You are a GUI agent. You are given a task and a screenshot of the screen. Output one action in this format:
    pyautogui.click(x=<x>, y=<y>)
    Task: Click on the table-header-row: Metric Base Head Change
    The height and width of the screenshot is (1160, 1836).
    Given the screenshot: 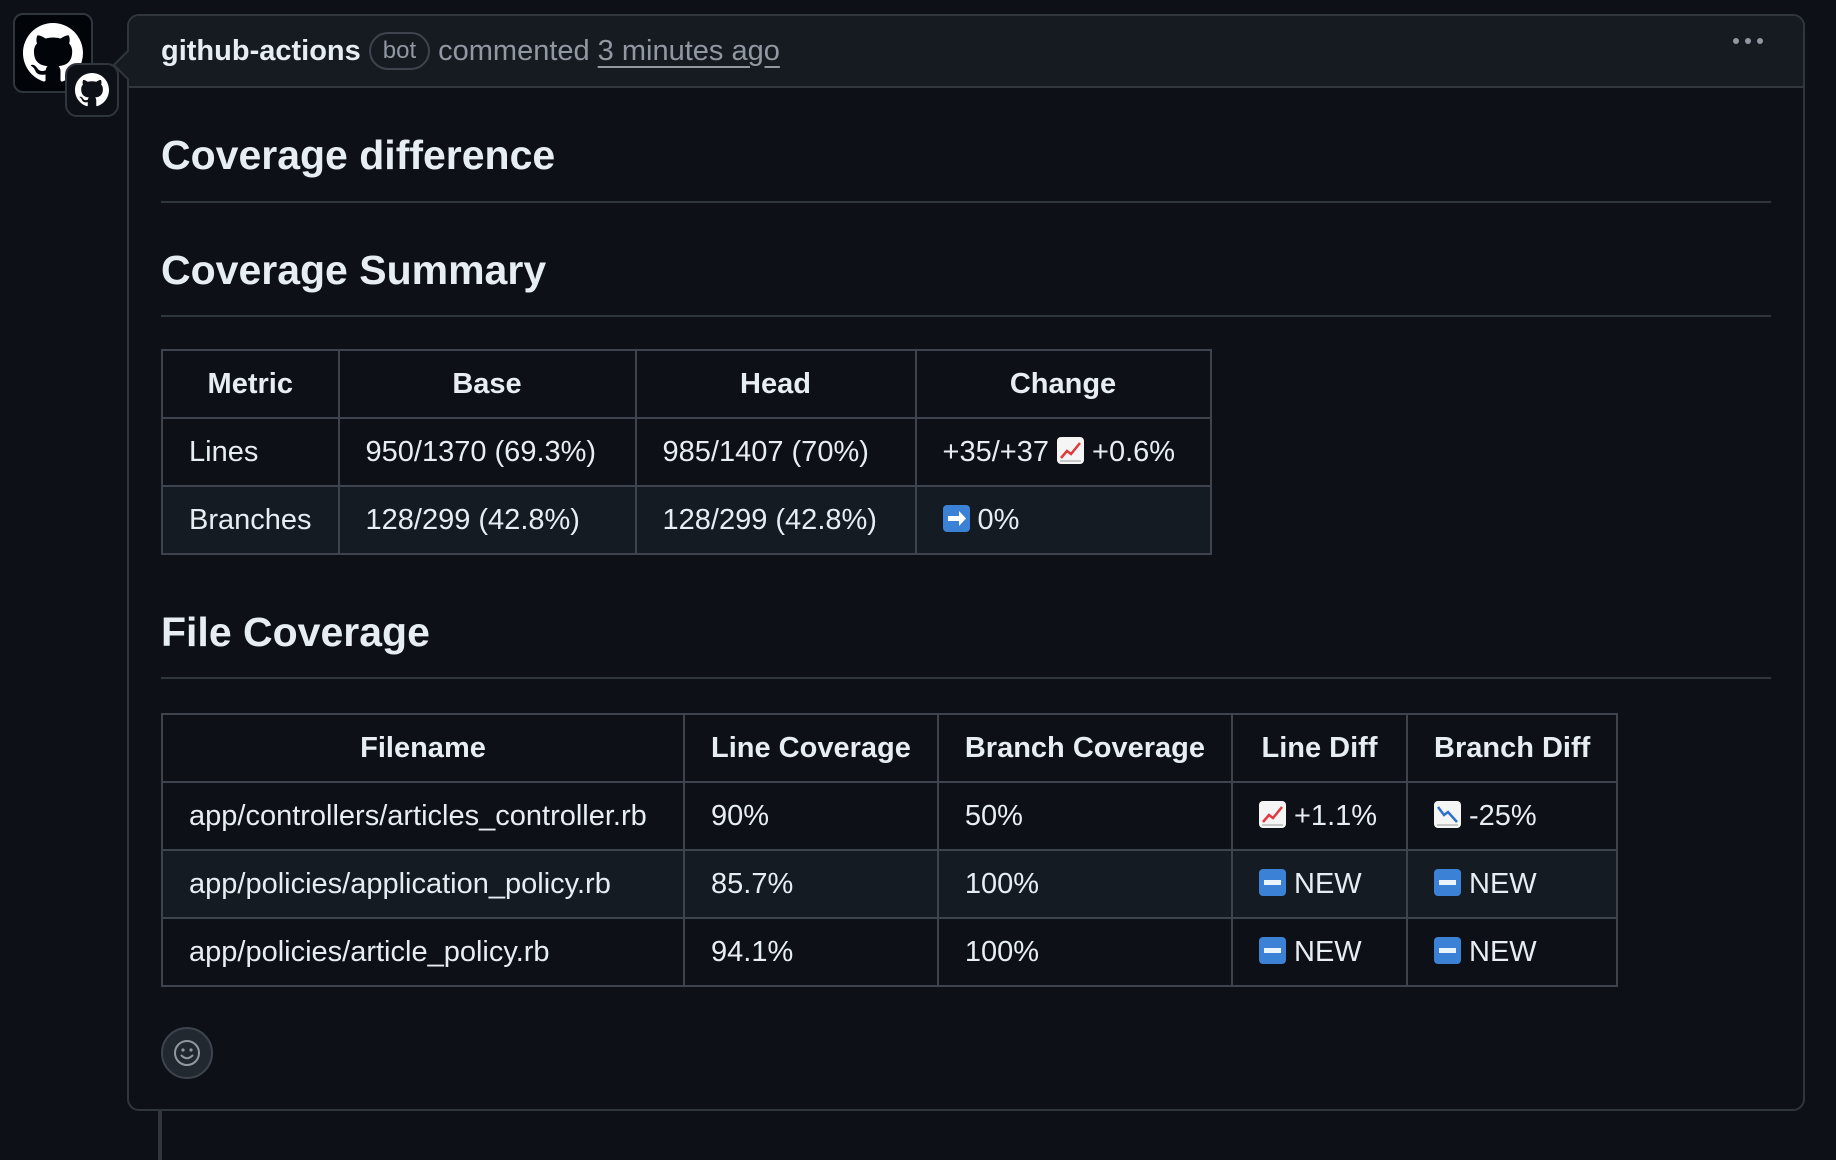 What is the action you would take?
    pyautogui.click(x=686, y=384)
    